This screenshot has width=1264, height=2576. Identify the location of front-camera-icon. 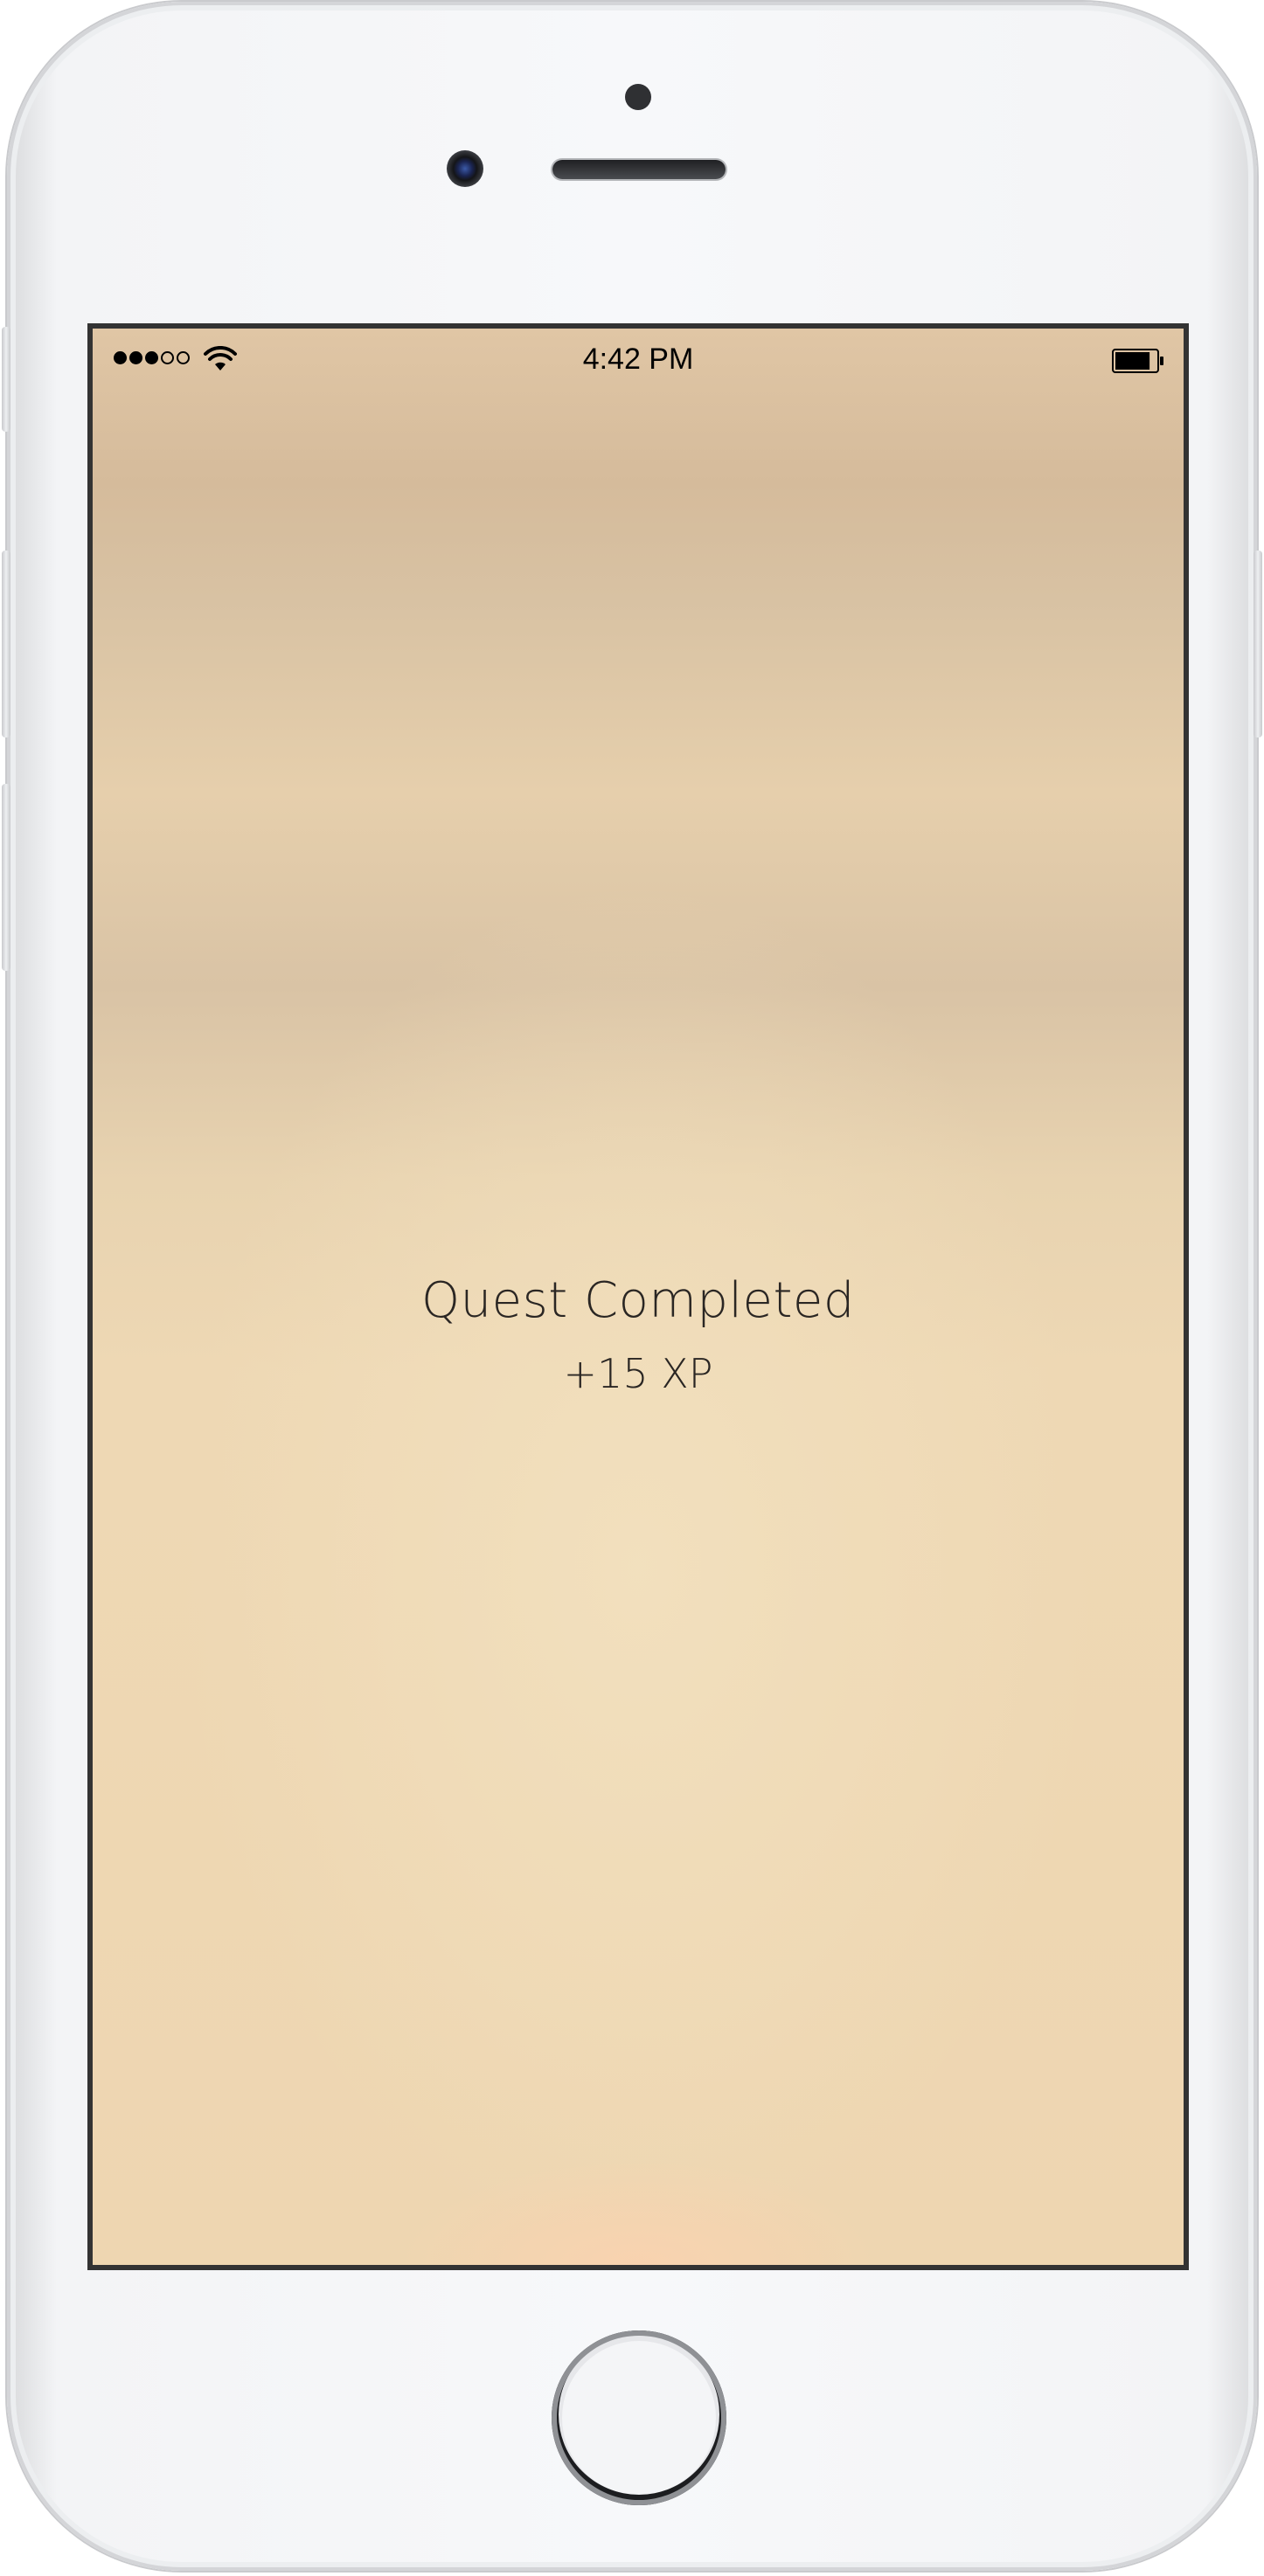
(465, 168).